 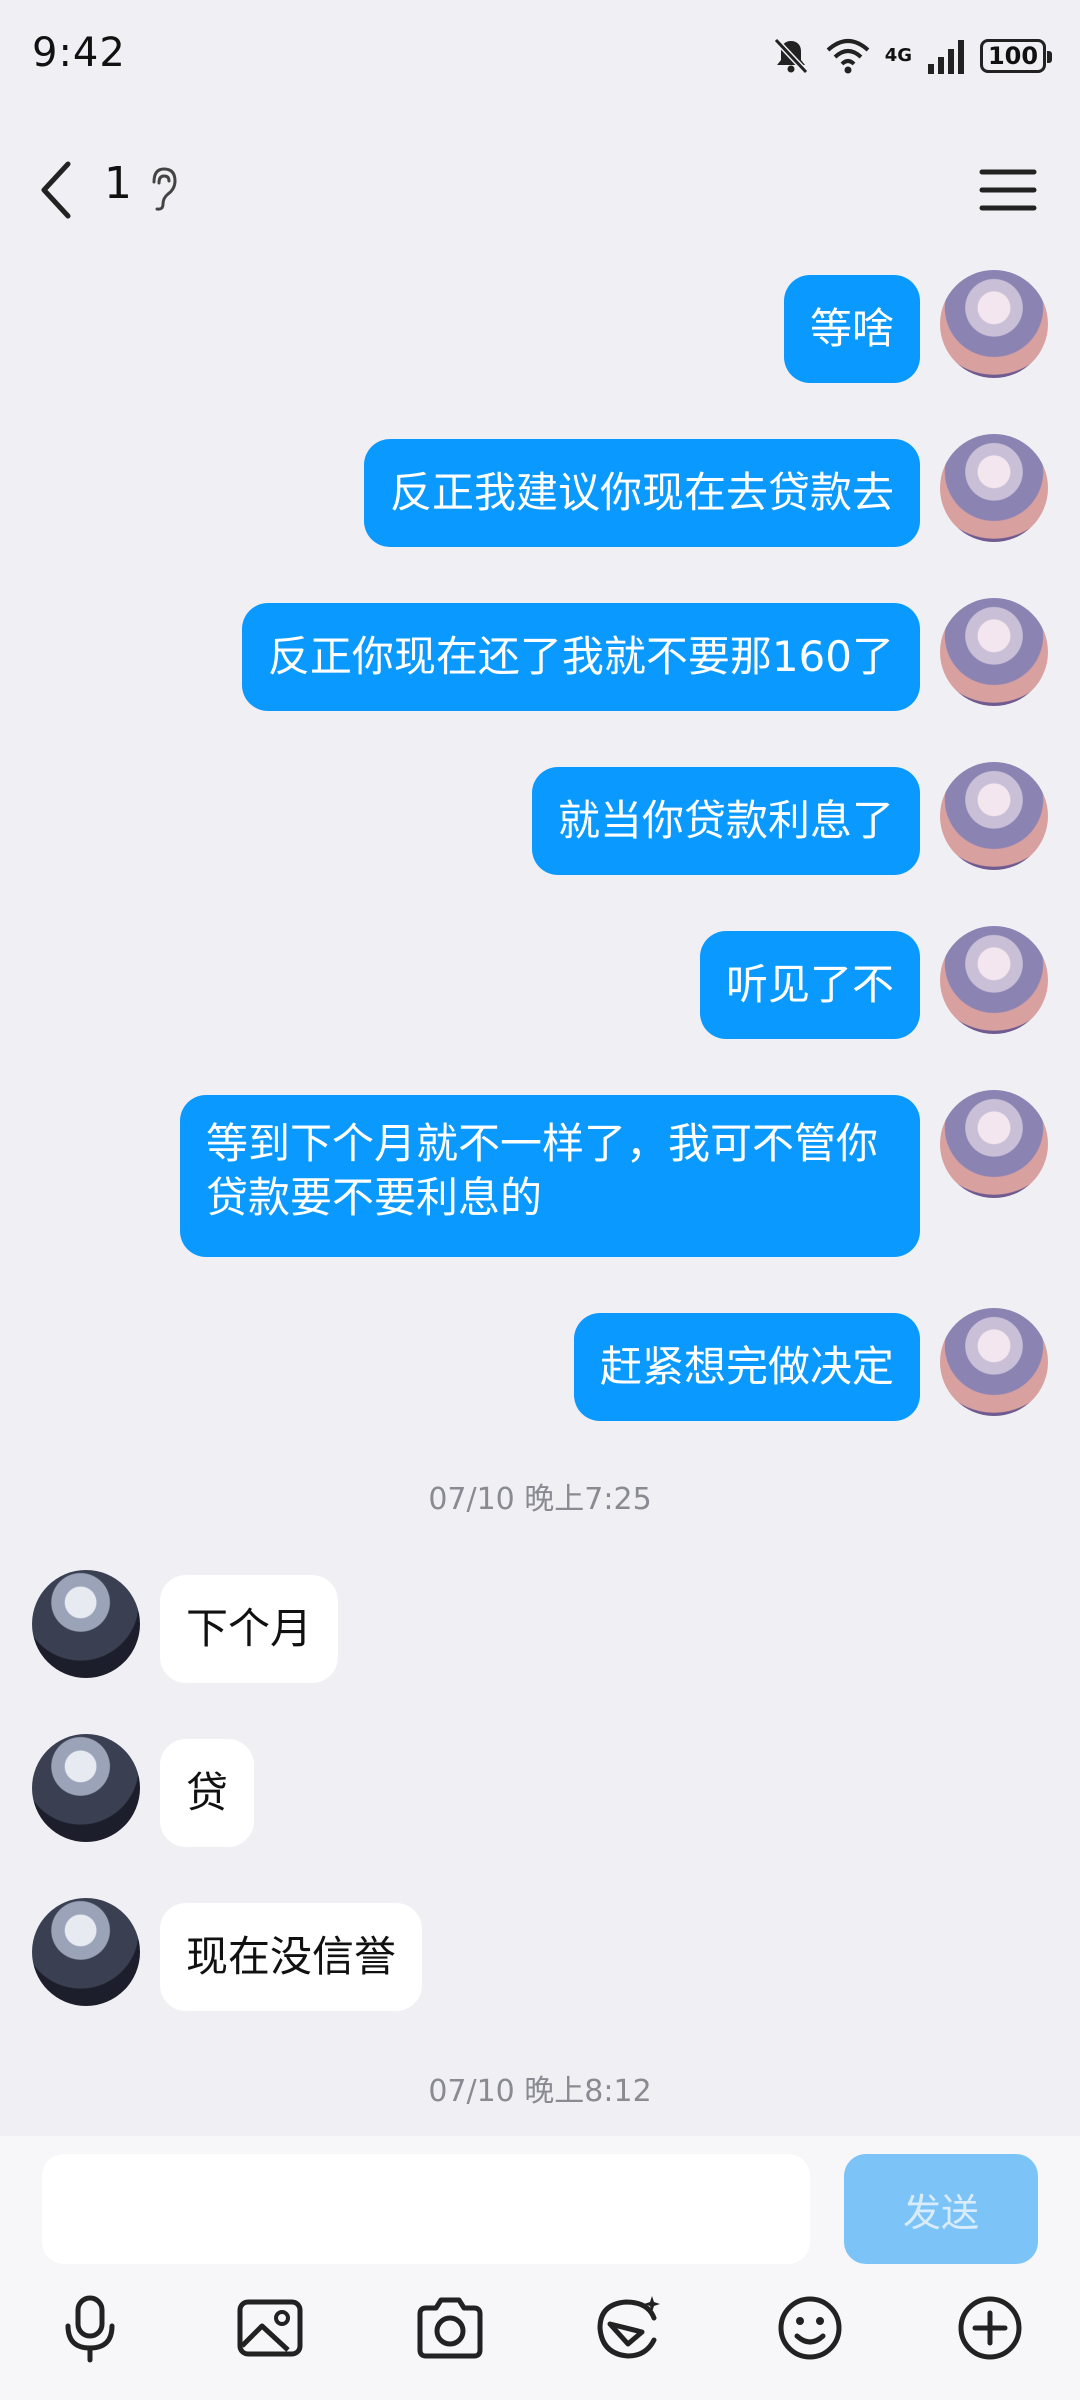 What do you see at coordinates (60, 190) in the screenshot?
I see `back-icon` at bounding box center [60, 190].